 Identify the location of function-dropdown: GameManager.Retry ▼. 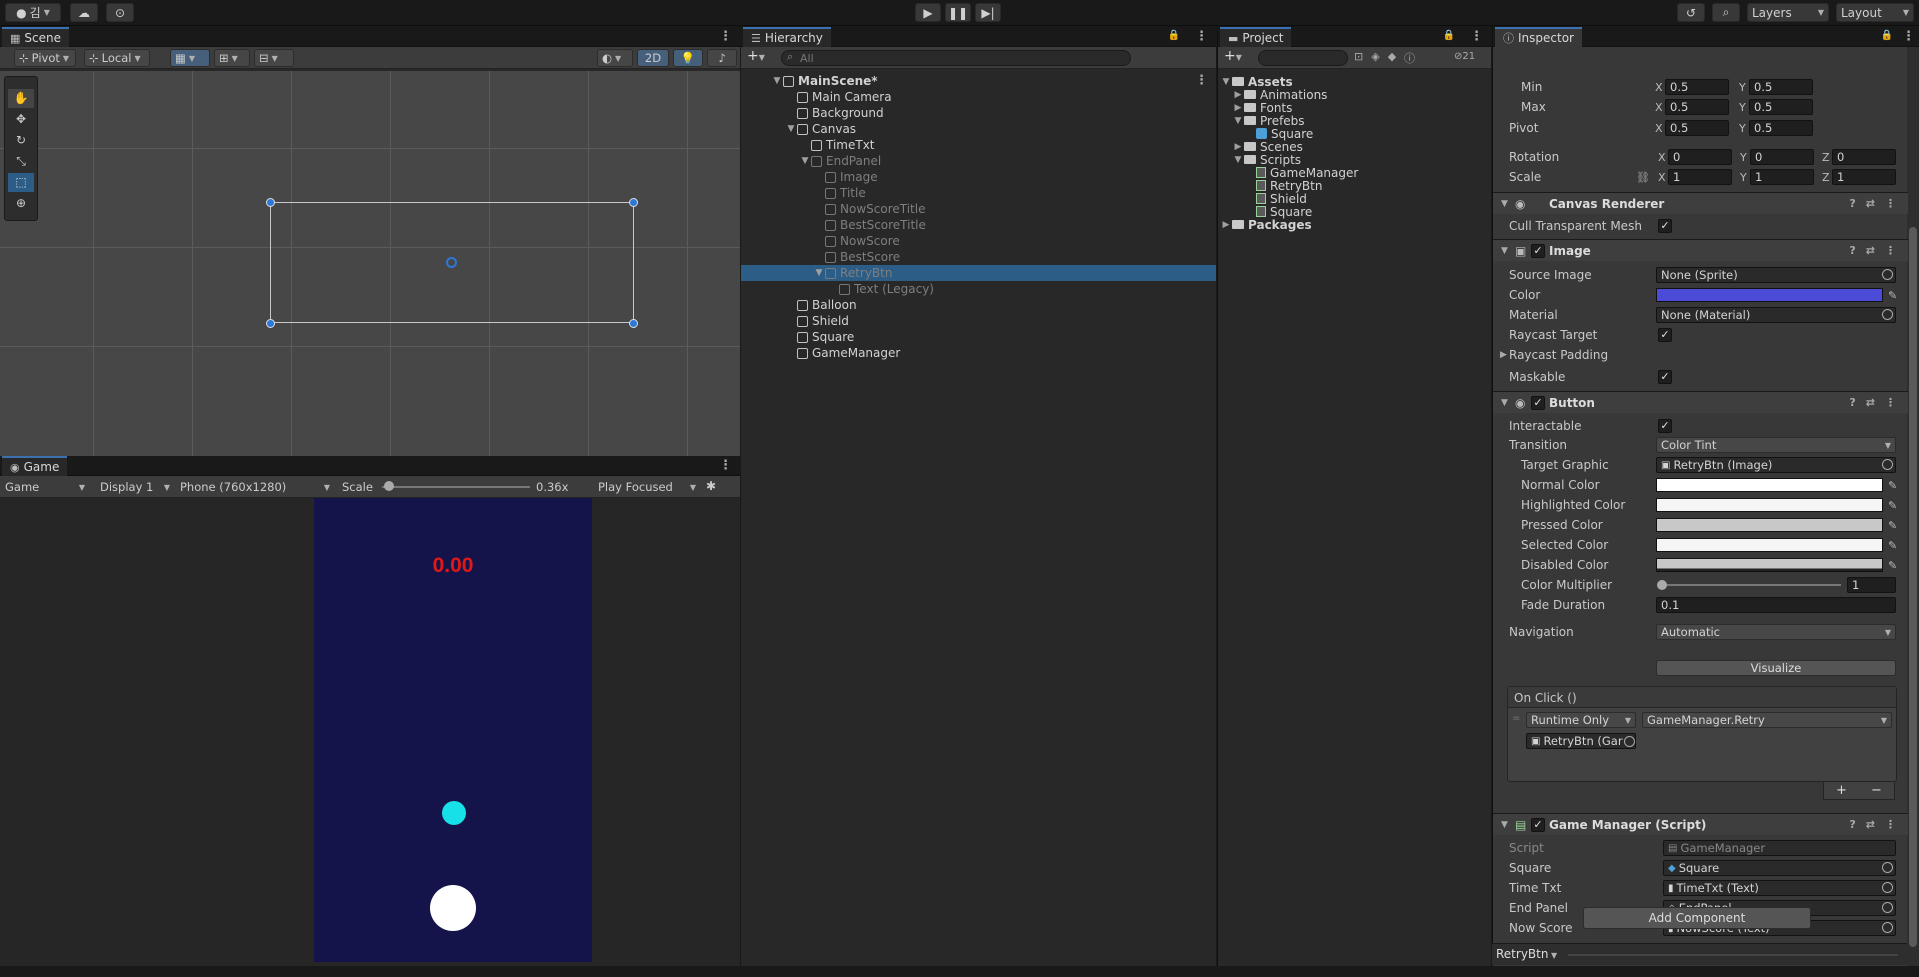
(1767, 720).